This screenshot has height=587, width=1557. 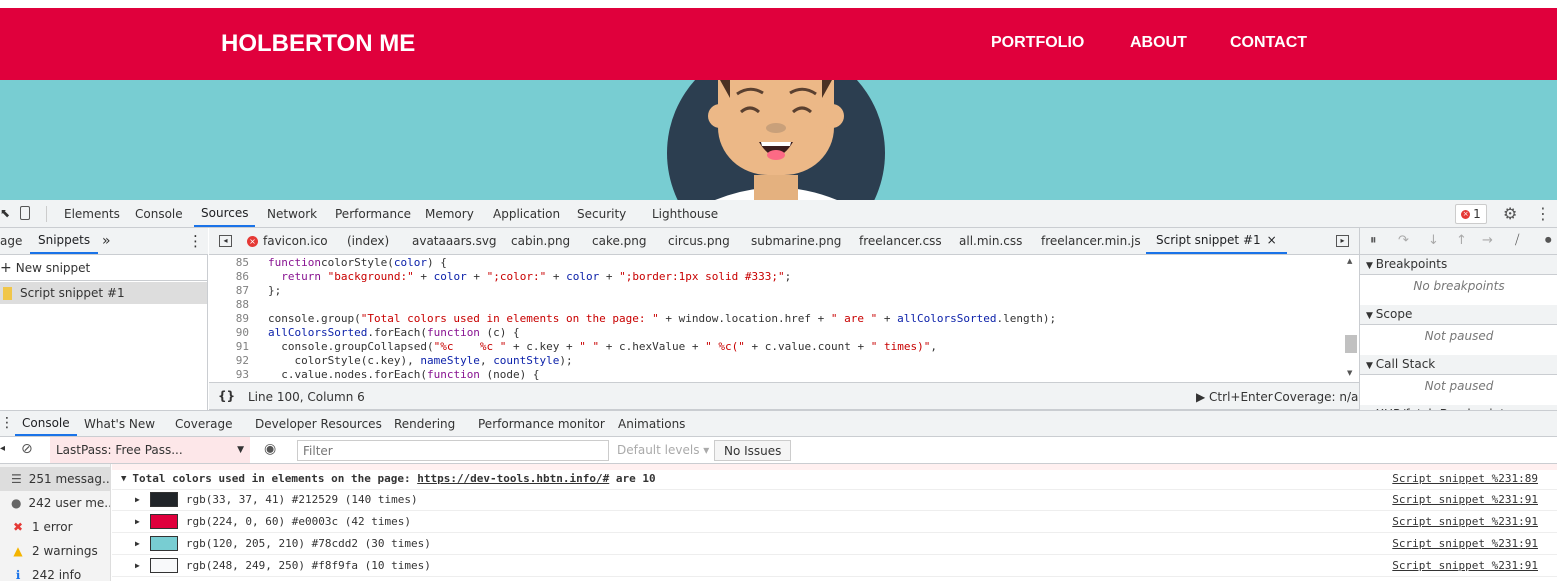 I want to click on run-snippet-button: ▶ Ctrl+Enter, so click(x=1234, y=397).